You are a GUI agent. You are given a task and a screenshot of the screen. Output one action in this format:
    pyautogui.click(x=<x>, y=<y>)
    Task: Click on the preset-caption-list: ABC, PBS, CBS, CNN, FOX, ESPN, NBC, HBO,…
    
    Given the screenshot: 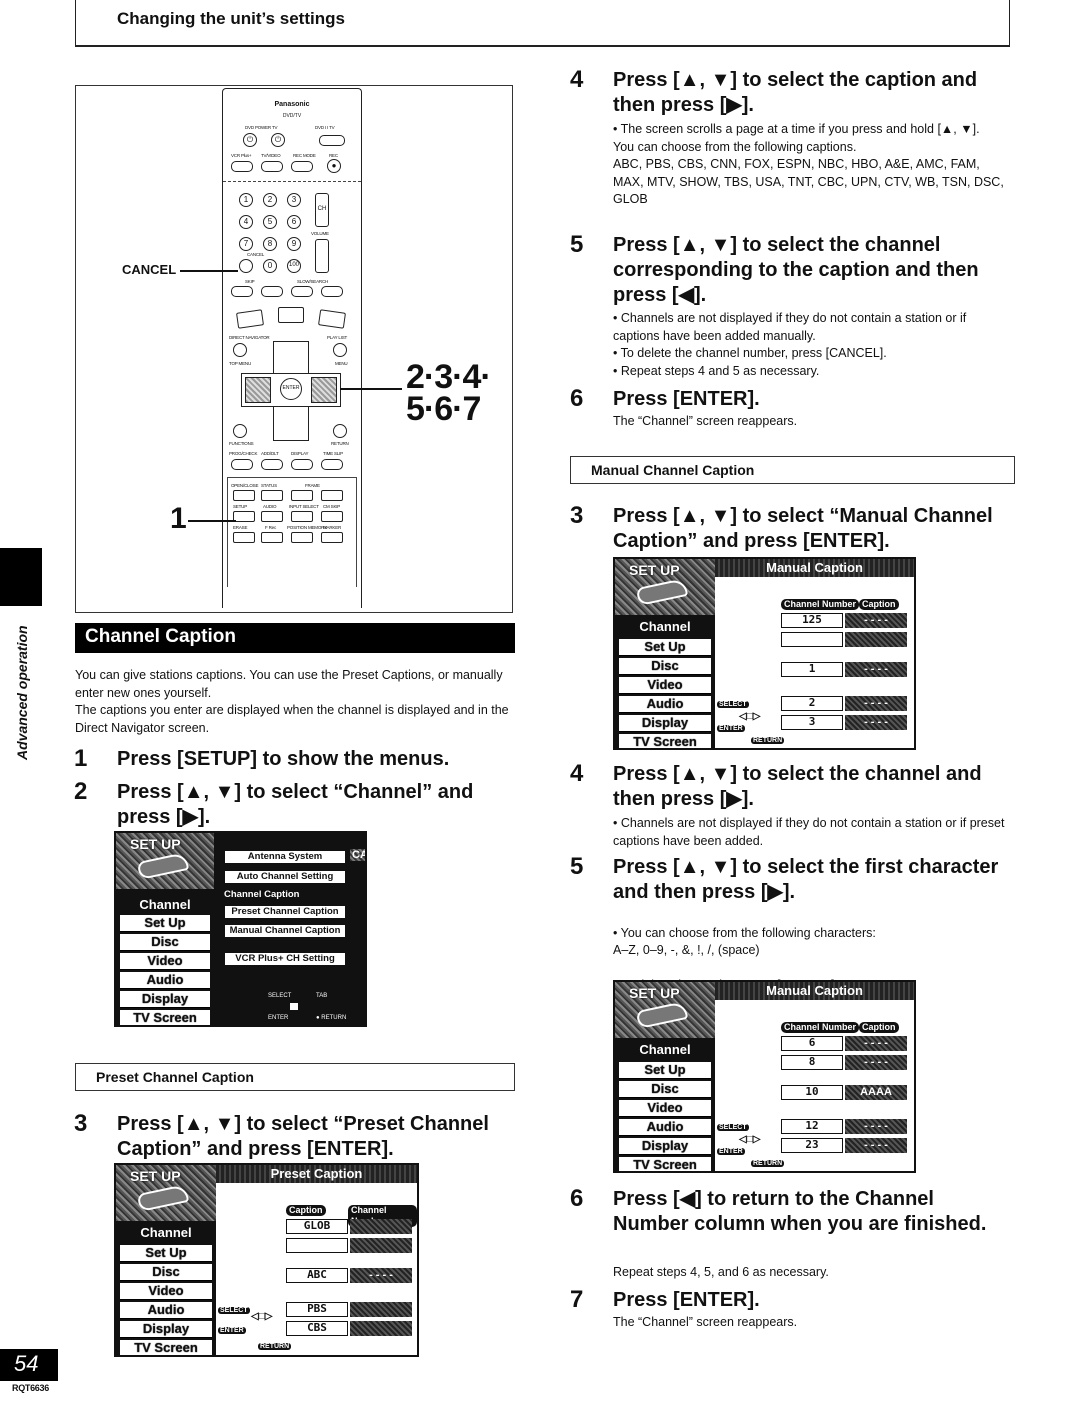 What is the action you would take?
    pyautogui.click(x=808, y=181)
    